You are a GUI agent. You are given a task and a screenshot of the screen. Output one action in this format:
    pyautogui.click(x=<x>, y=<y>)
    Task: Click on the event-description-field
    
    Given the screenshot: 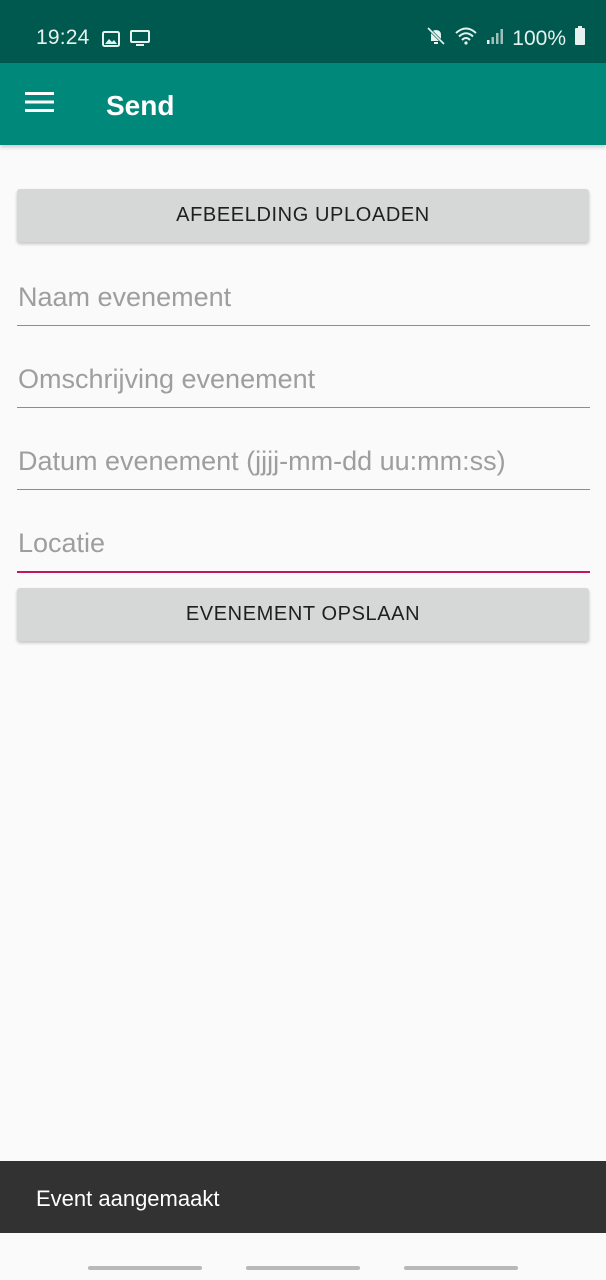 What is the action you would take?
    pyautogui.click(x=303, y=385)
    